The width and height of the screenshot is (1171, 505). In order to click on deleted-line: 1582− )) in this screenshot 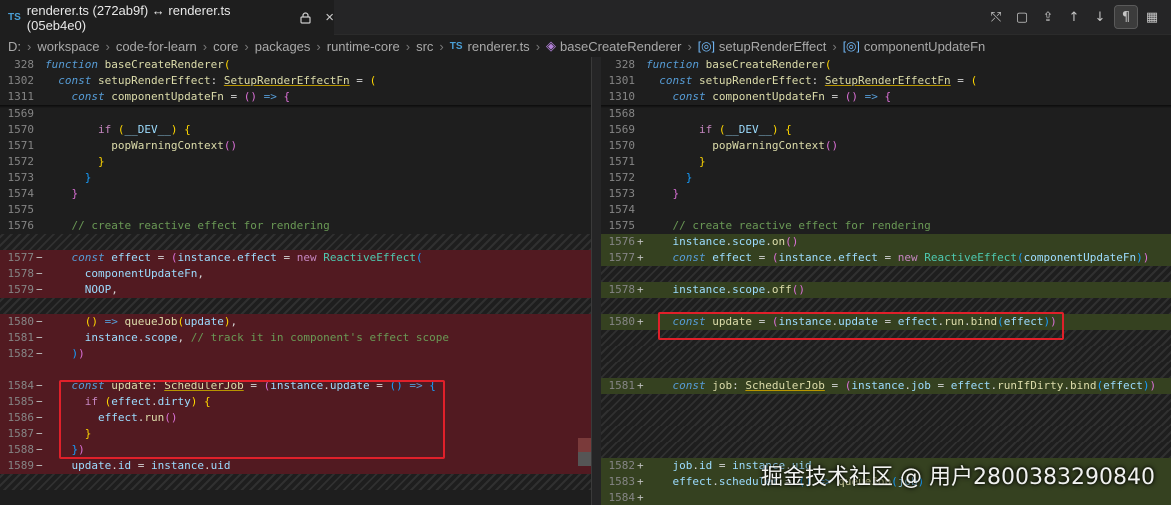, I will do `click(295, 354)`.